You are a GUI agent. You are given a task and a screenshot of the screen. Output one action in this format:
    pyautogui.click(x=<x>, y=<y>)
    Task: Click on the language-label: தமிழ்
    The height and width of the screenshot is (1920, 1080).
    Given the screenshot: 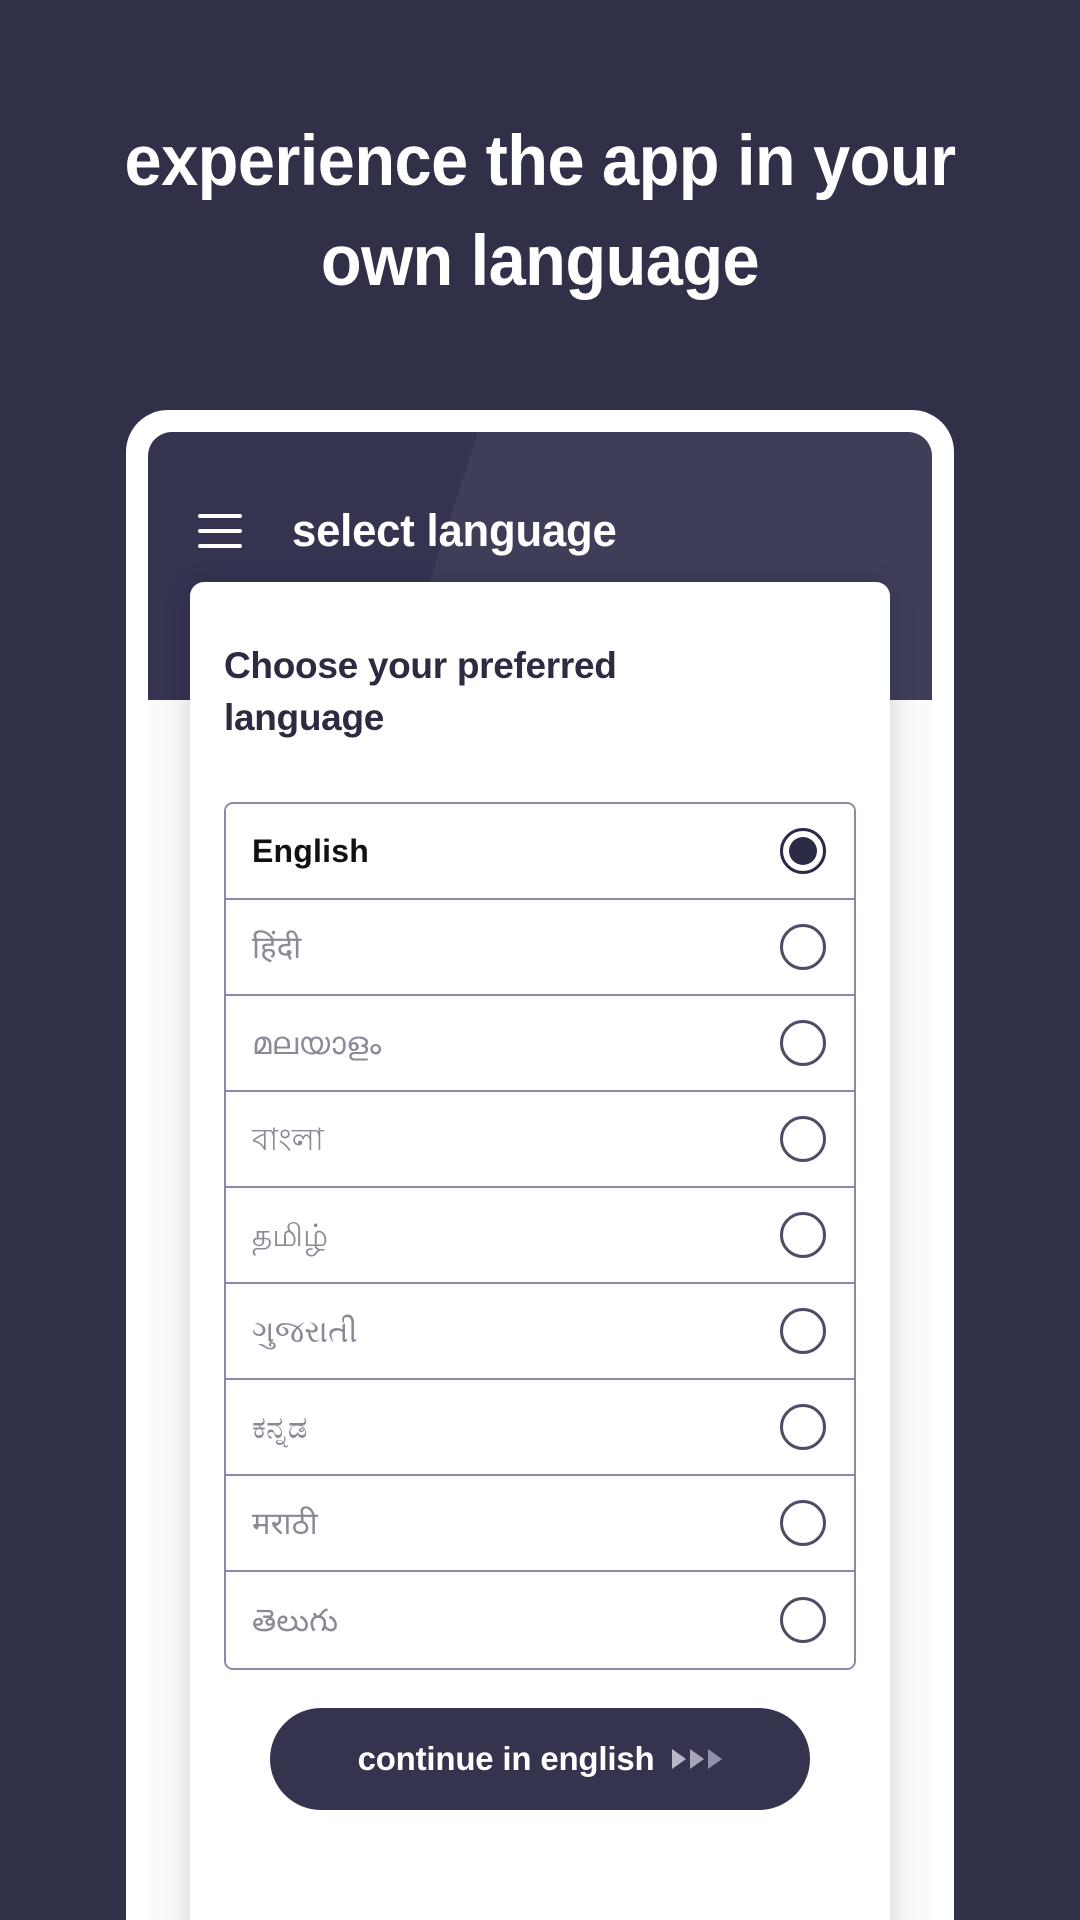 What is the action you would take?
    pyautogui.click(x=290, y=1235)
    